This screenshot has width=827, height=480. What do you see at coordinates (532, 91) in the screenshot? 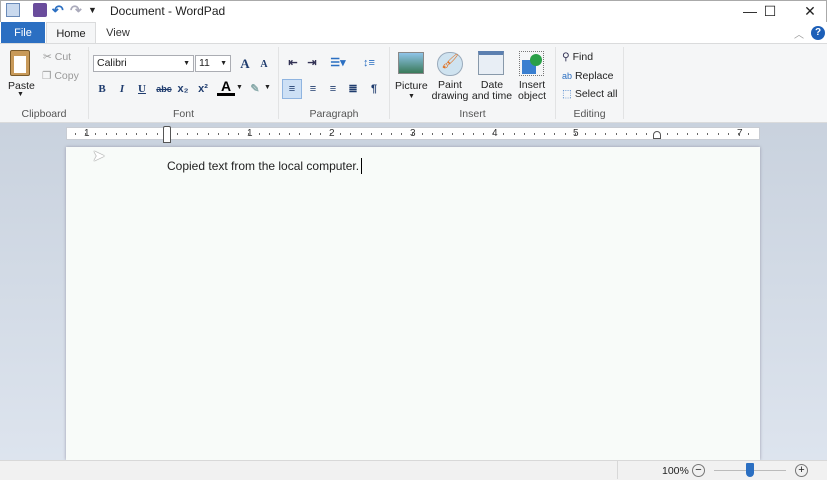
I see `insert-object-button: Insert object` at bounding box center [532, 91].